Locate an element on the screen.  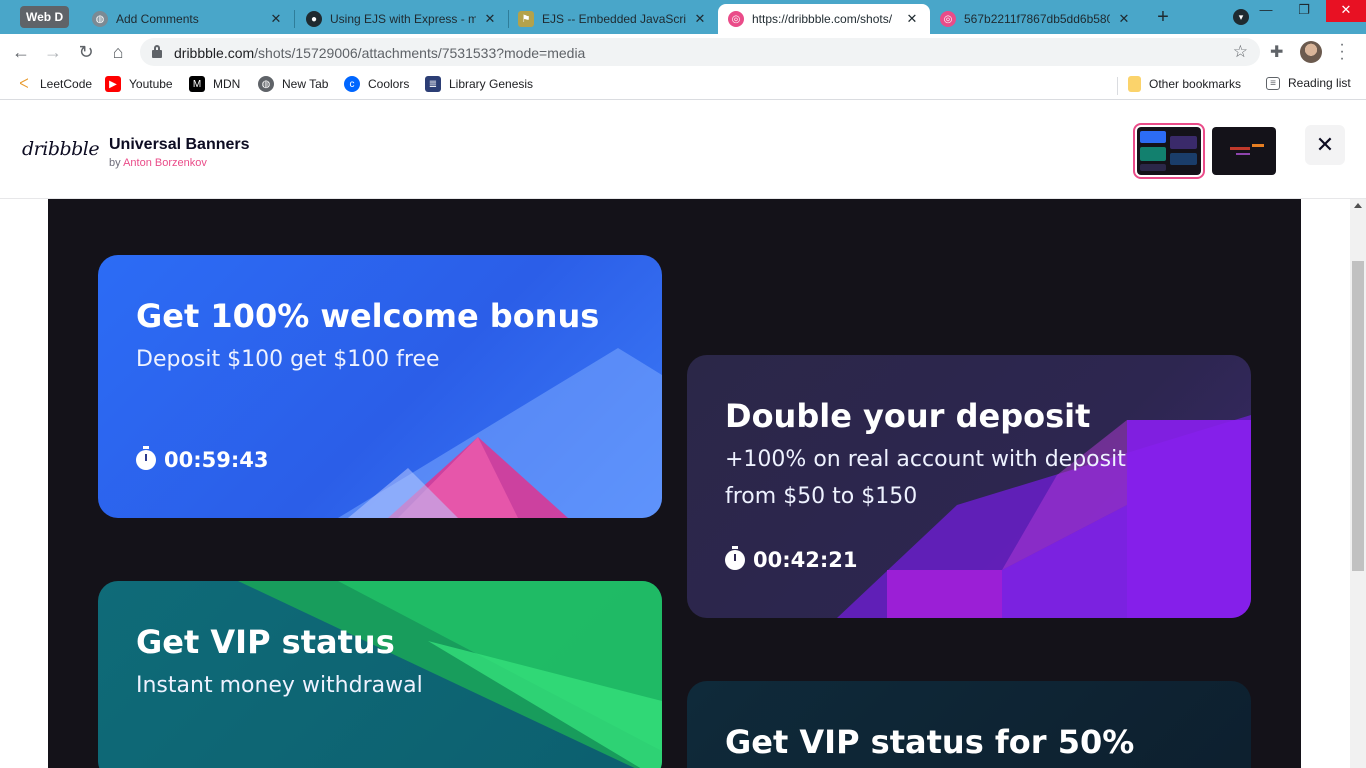
bookmark-leetcode: ᐸ LeetCode is located at coordinates (54, 84).